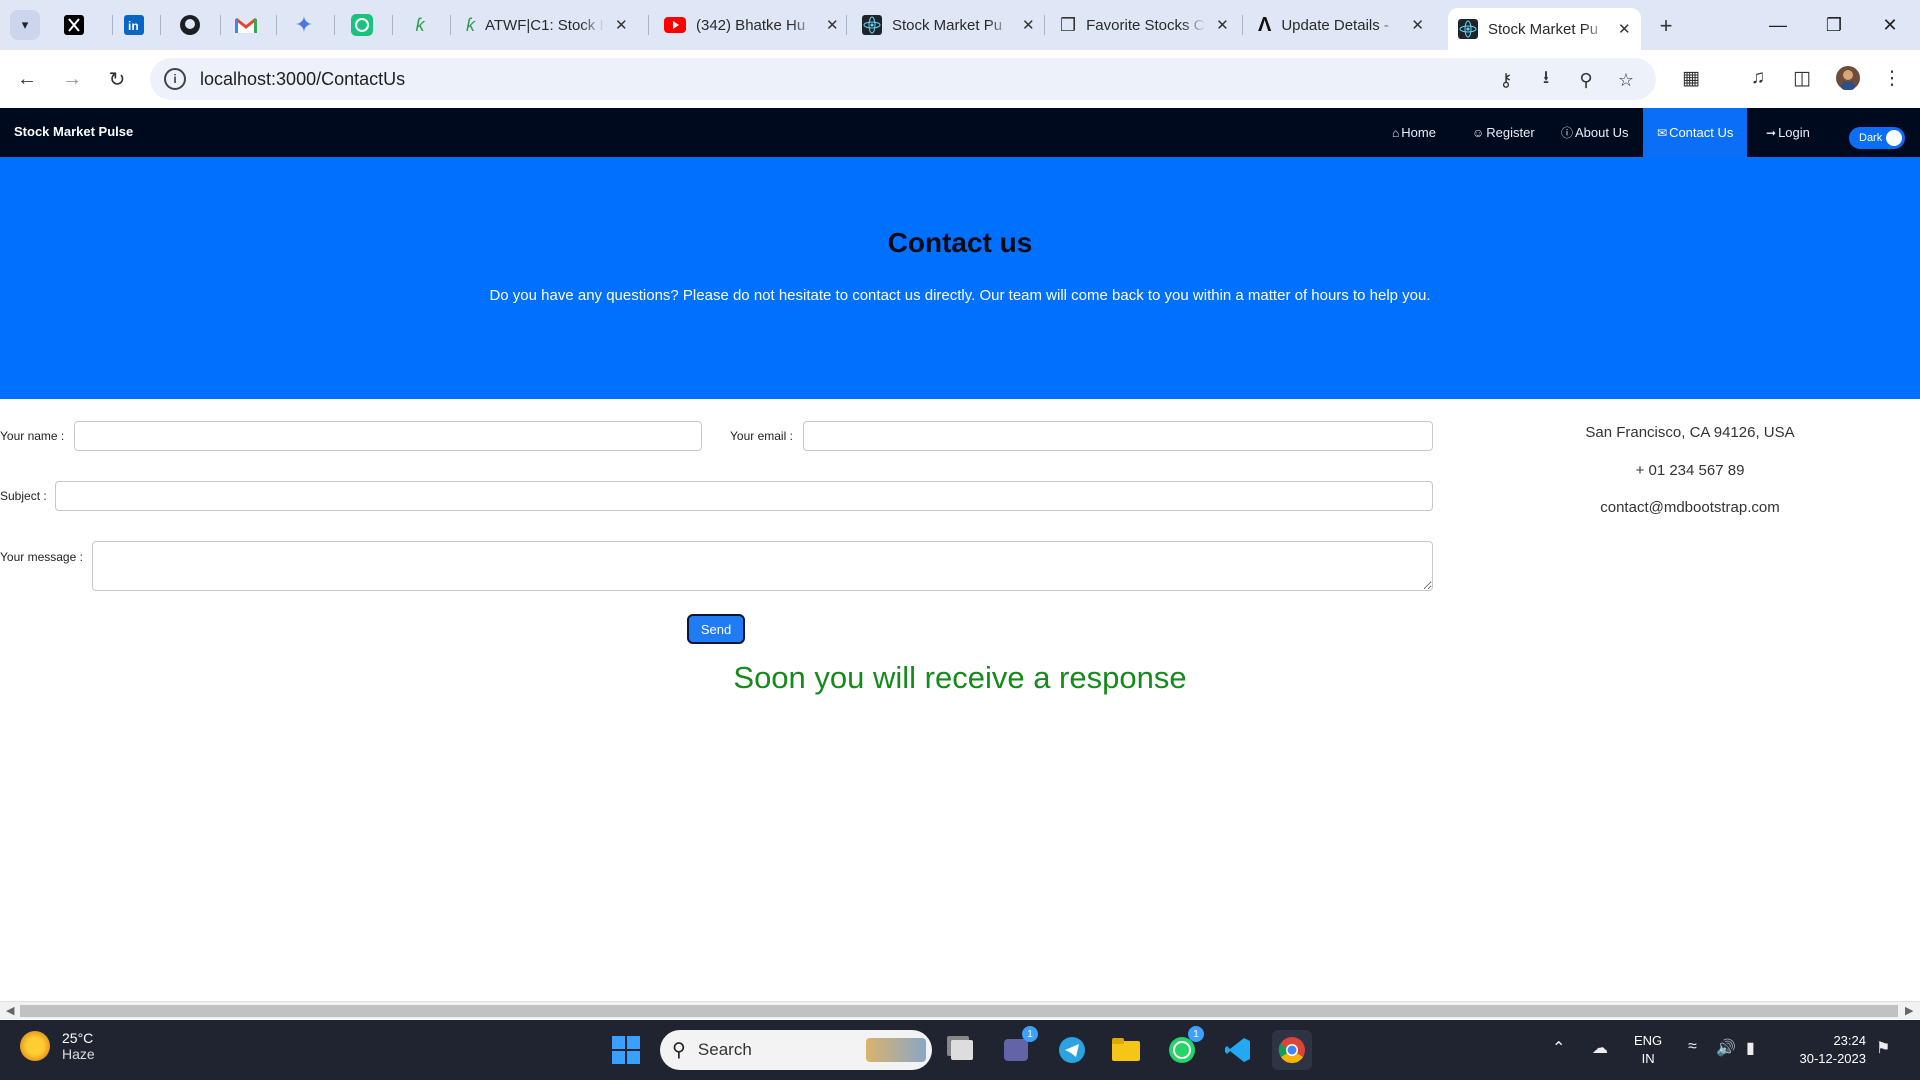 The height and width of the screenshot is (1080, 1920). I want to click on browser-menu-icon: ⋮, so click(1892, 78).